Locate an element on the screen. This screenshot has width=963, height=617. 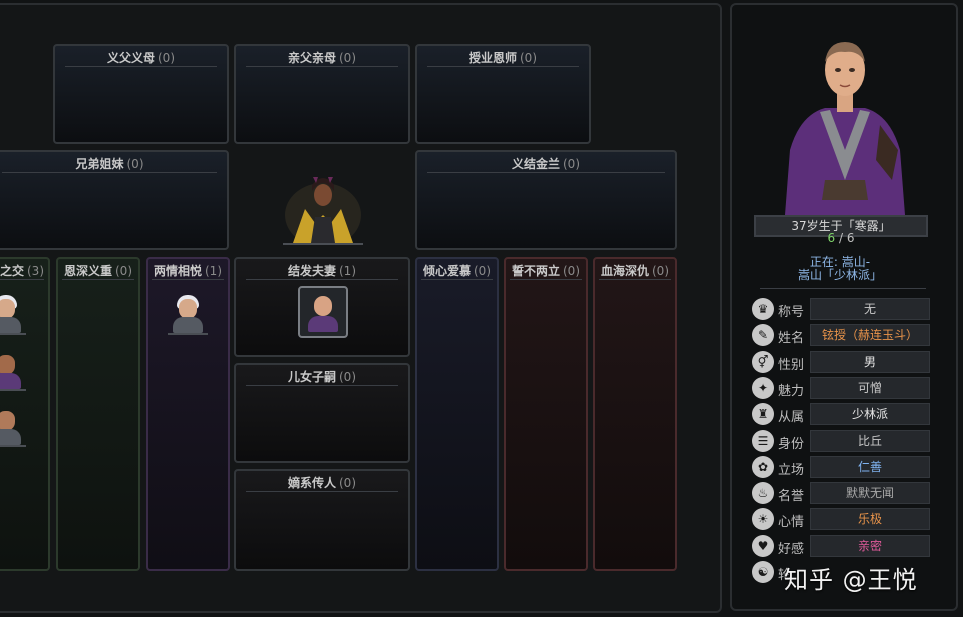
attribute-row: ☰ 身份 比丘 is located at coordinates (841, 440).